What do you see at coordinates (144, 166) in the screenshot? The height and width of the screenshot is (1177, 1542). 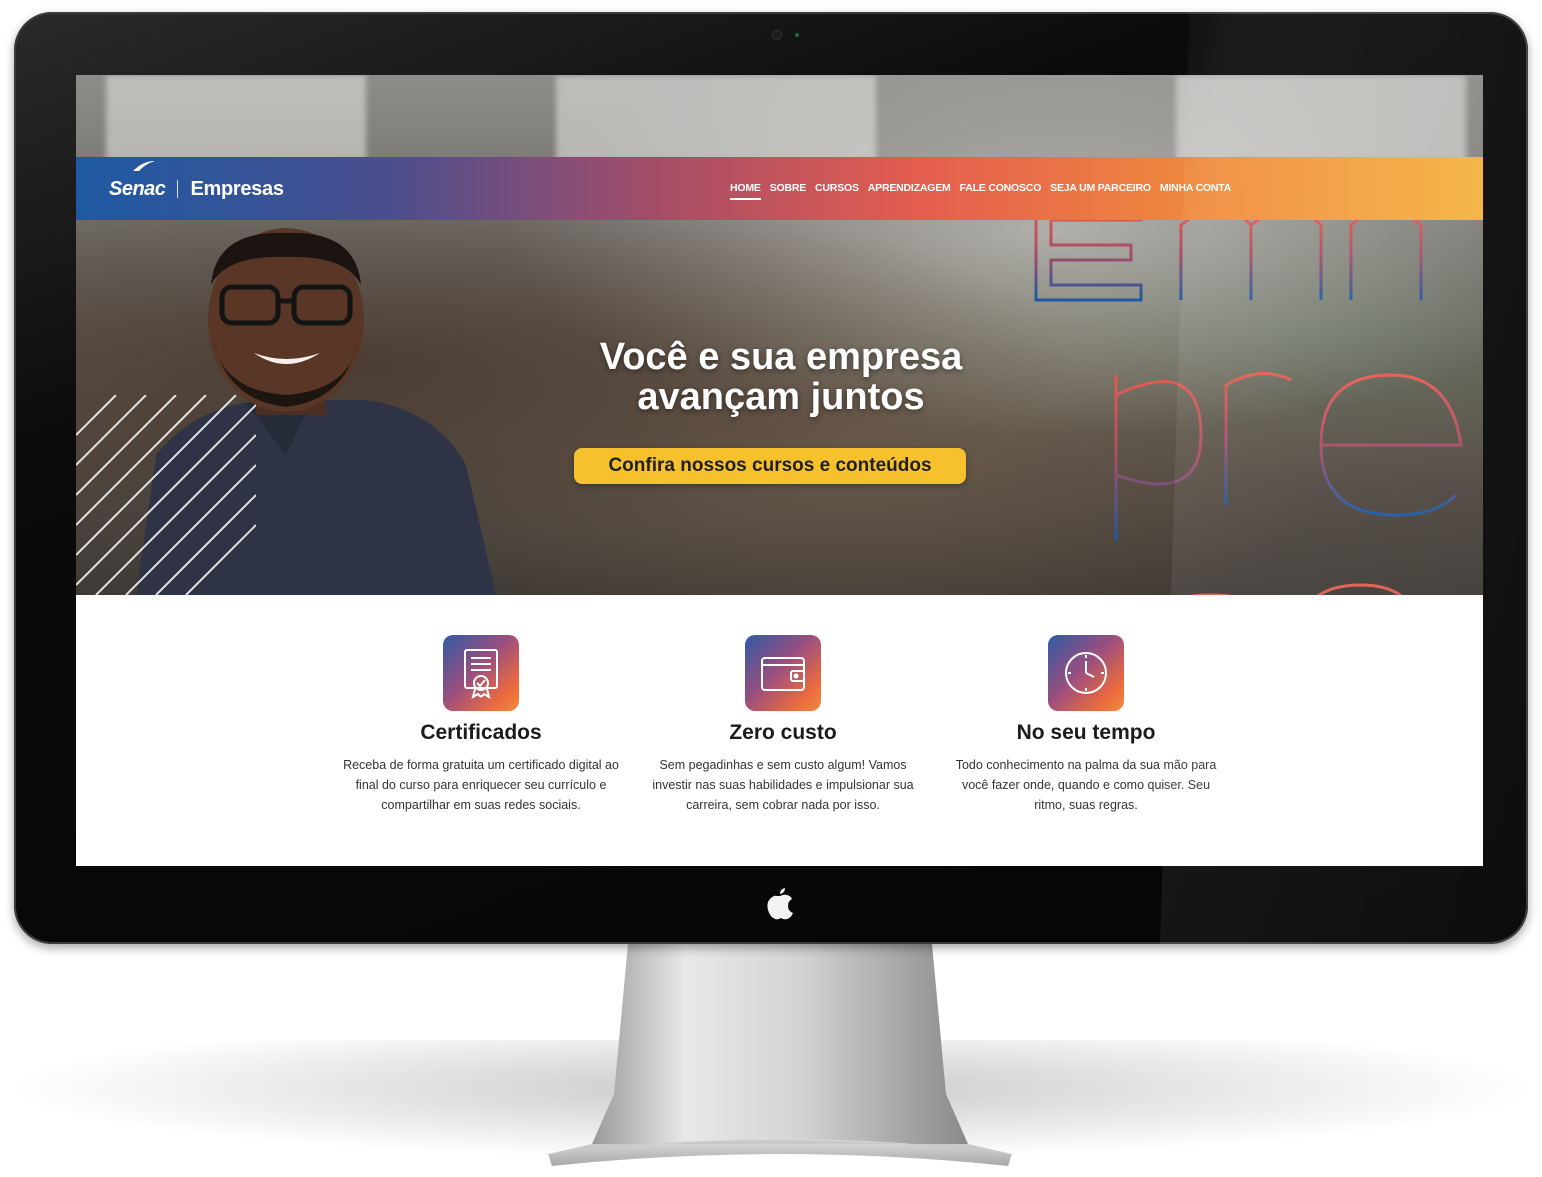 I see `senac-swoosh-icon` at bounding box center [144, 166].